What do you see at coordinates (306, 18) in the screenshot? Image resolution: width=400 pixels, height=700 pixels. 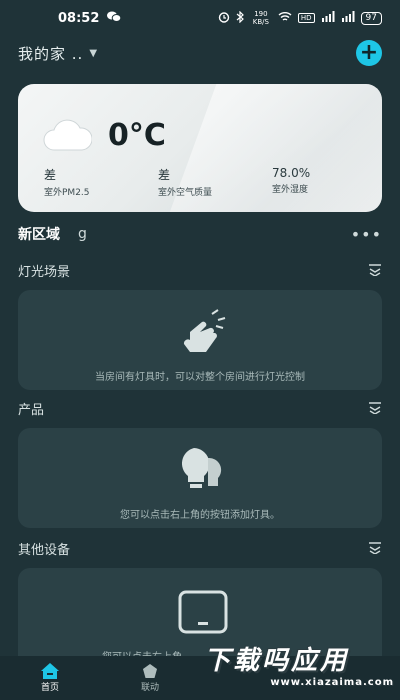 I see `hd-icon: HD` at bounding box center [306, 18].